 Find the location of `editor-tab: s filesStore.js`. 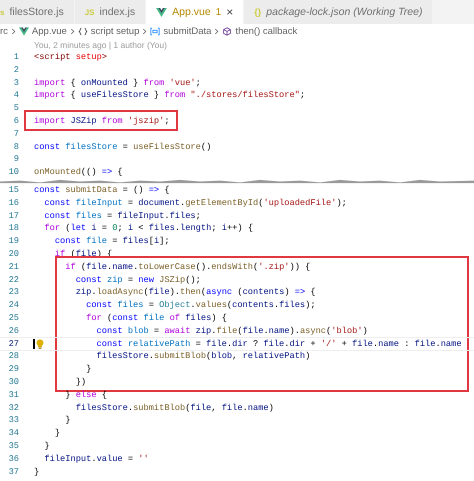

editor-tab: s filesStore.js is located at coordinates (37, 12).